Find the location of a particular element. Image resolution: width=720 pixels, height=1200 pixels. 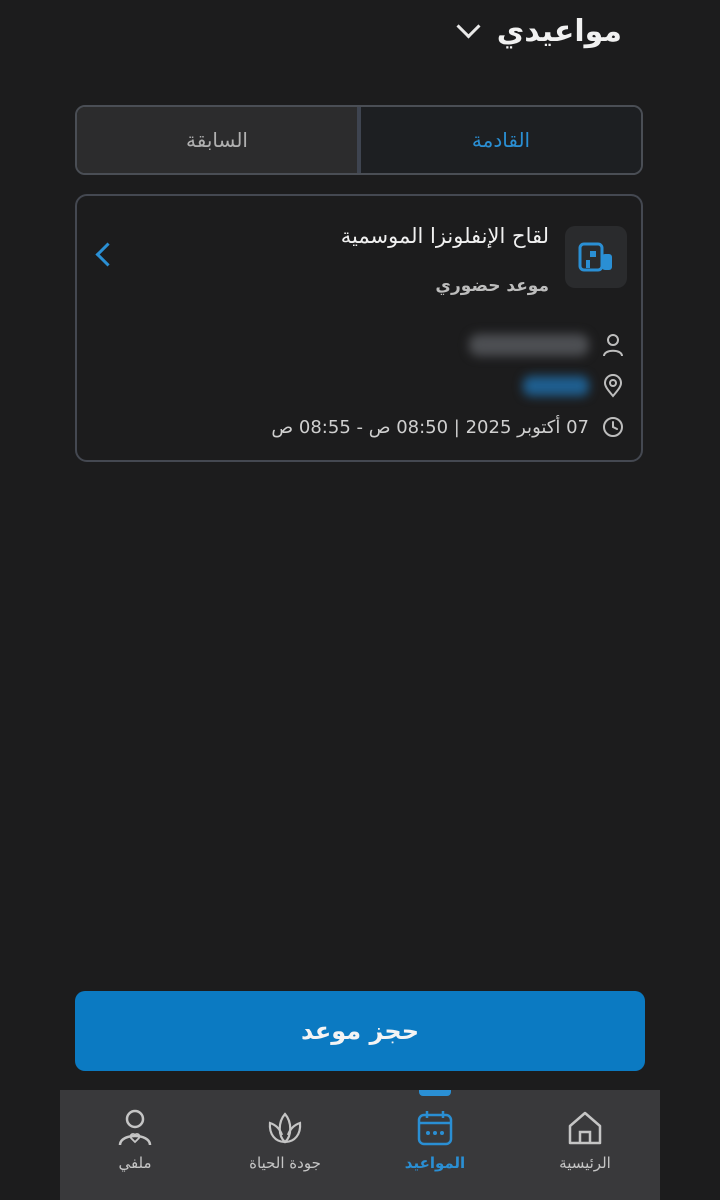

nav-item-quality-of-life: جودة الحياة is located at coordinates (285, 1145).